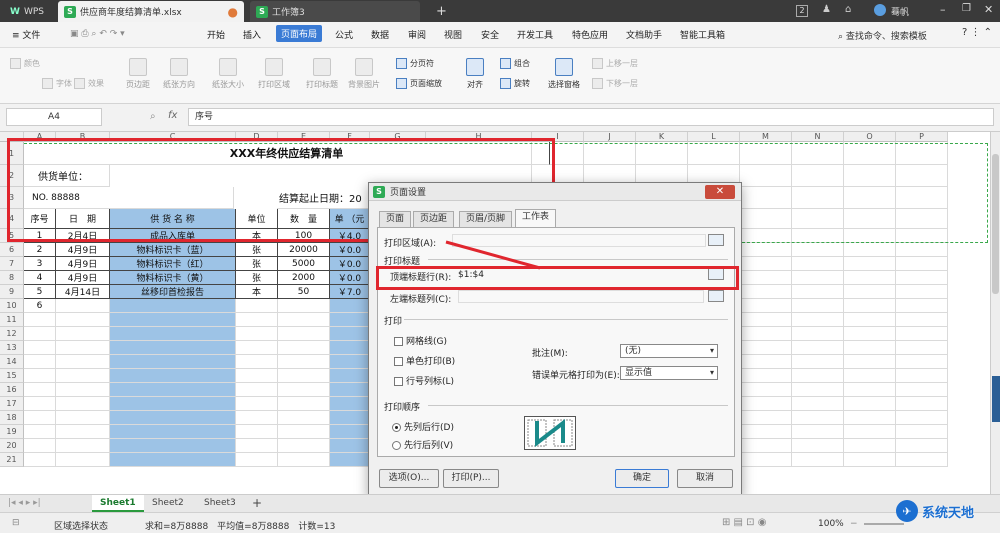 The height and width of the screenshot is (533, 1000). Describe the element at coordinates (536, 218) in the screenshot. I see `tab-sheet: 工作表` at that location.